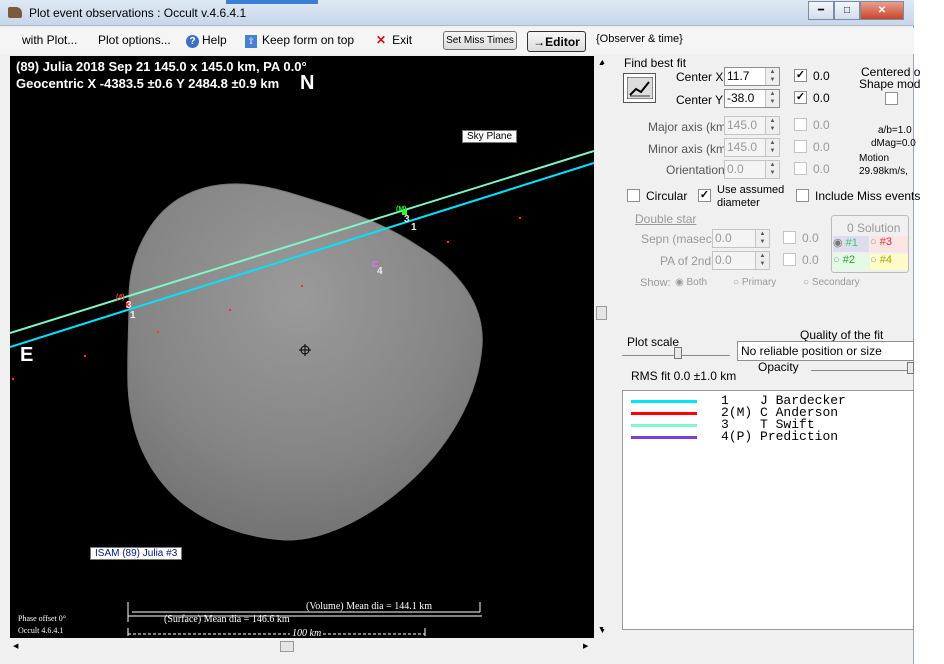 The image size is (944, 664). Describe the element at coordinates (695, 170) in the screenshot. I see `orientation-label: Orientation` at that location.